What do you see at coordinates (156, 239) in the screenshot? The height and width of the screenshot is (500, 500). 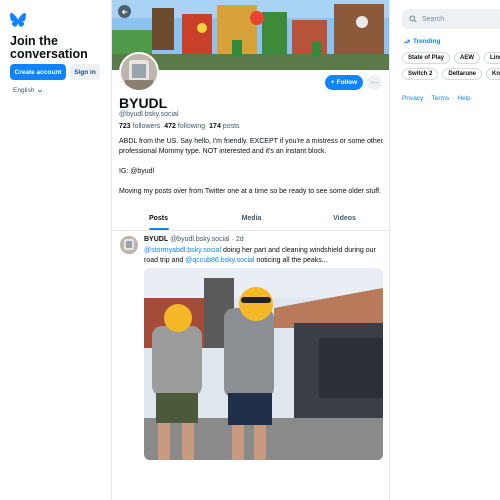 I see `post-author-name: BYUDL` at bounding box center [156, 239].